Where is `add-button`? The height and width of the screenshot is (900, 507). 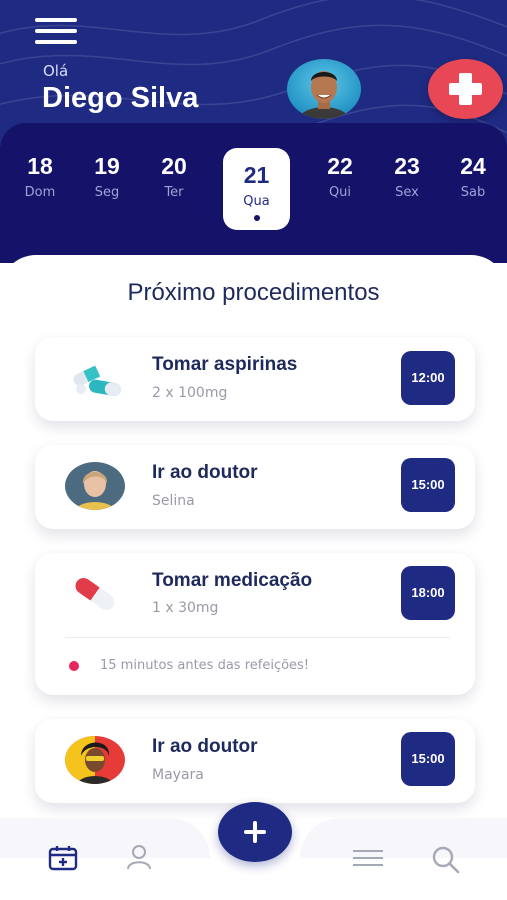
add-button is located at coordinates (255, 832).